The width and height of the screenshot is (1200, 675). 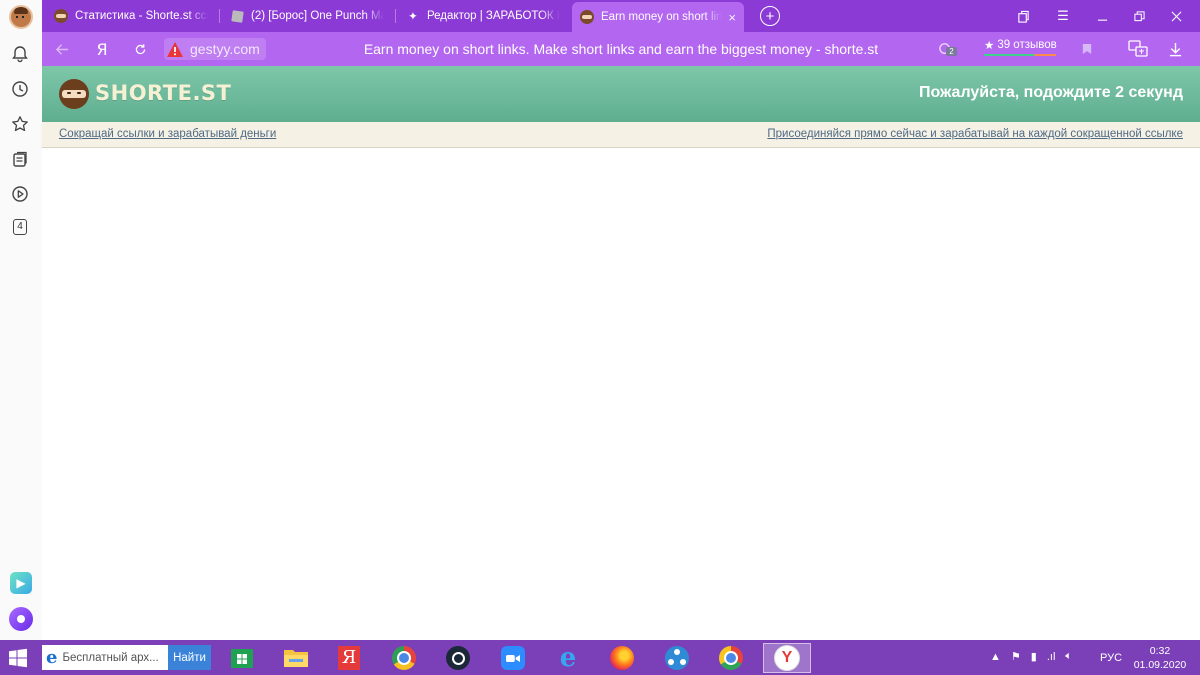 What do you see at coordinates (21, 320) in the screenshot?
I see `browser-sidebar: 4 ▶` at bounding box center [21, 320].